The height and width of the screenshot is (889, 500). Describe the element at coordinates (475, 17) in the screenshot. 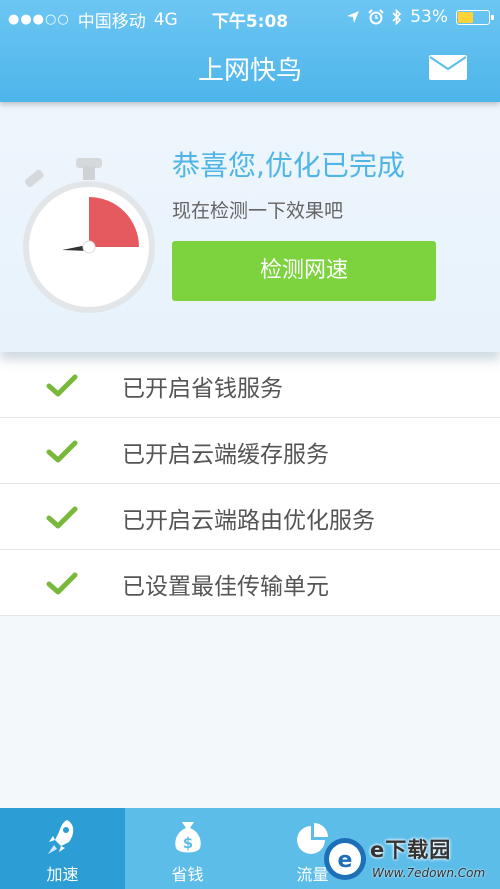

I see `battery-icon` at that location.